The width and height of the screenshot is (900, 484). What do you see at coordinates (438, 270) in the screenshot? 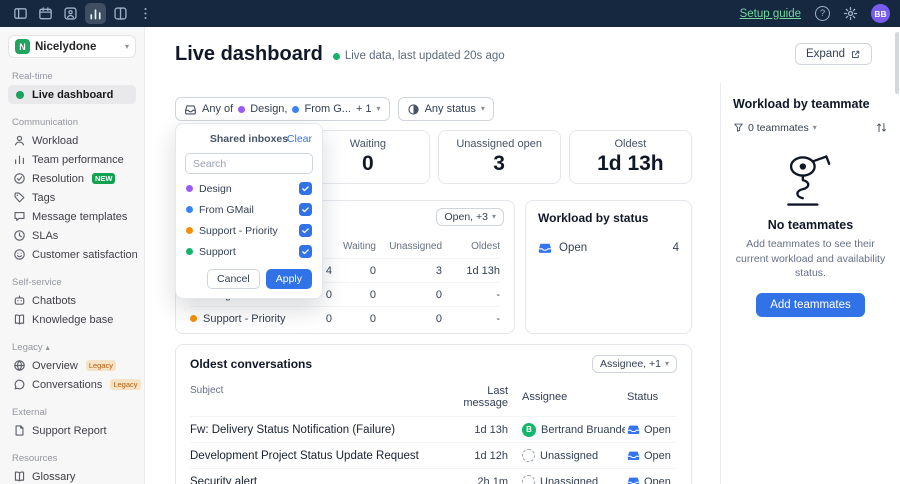
I see `unassigned-count: 3` at bounding box center [438, 270].